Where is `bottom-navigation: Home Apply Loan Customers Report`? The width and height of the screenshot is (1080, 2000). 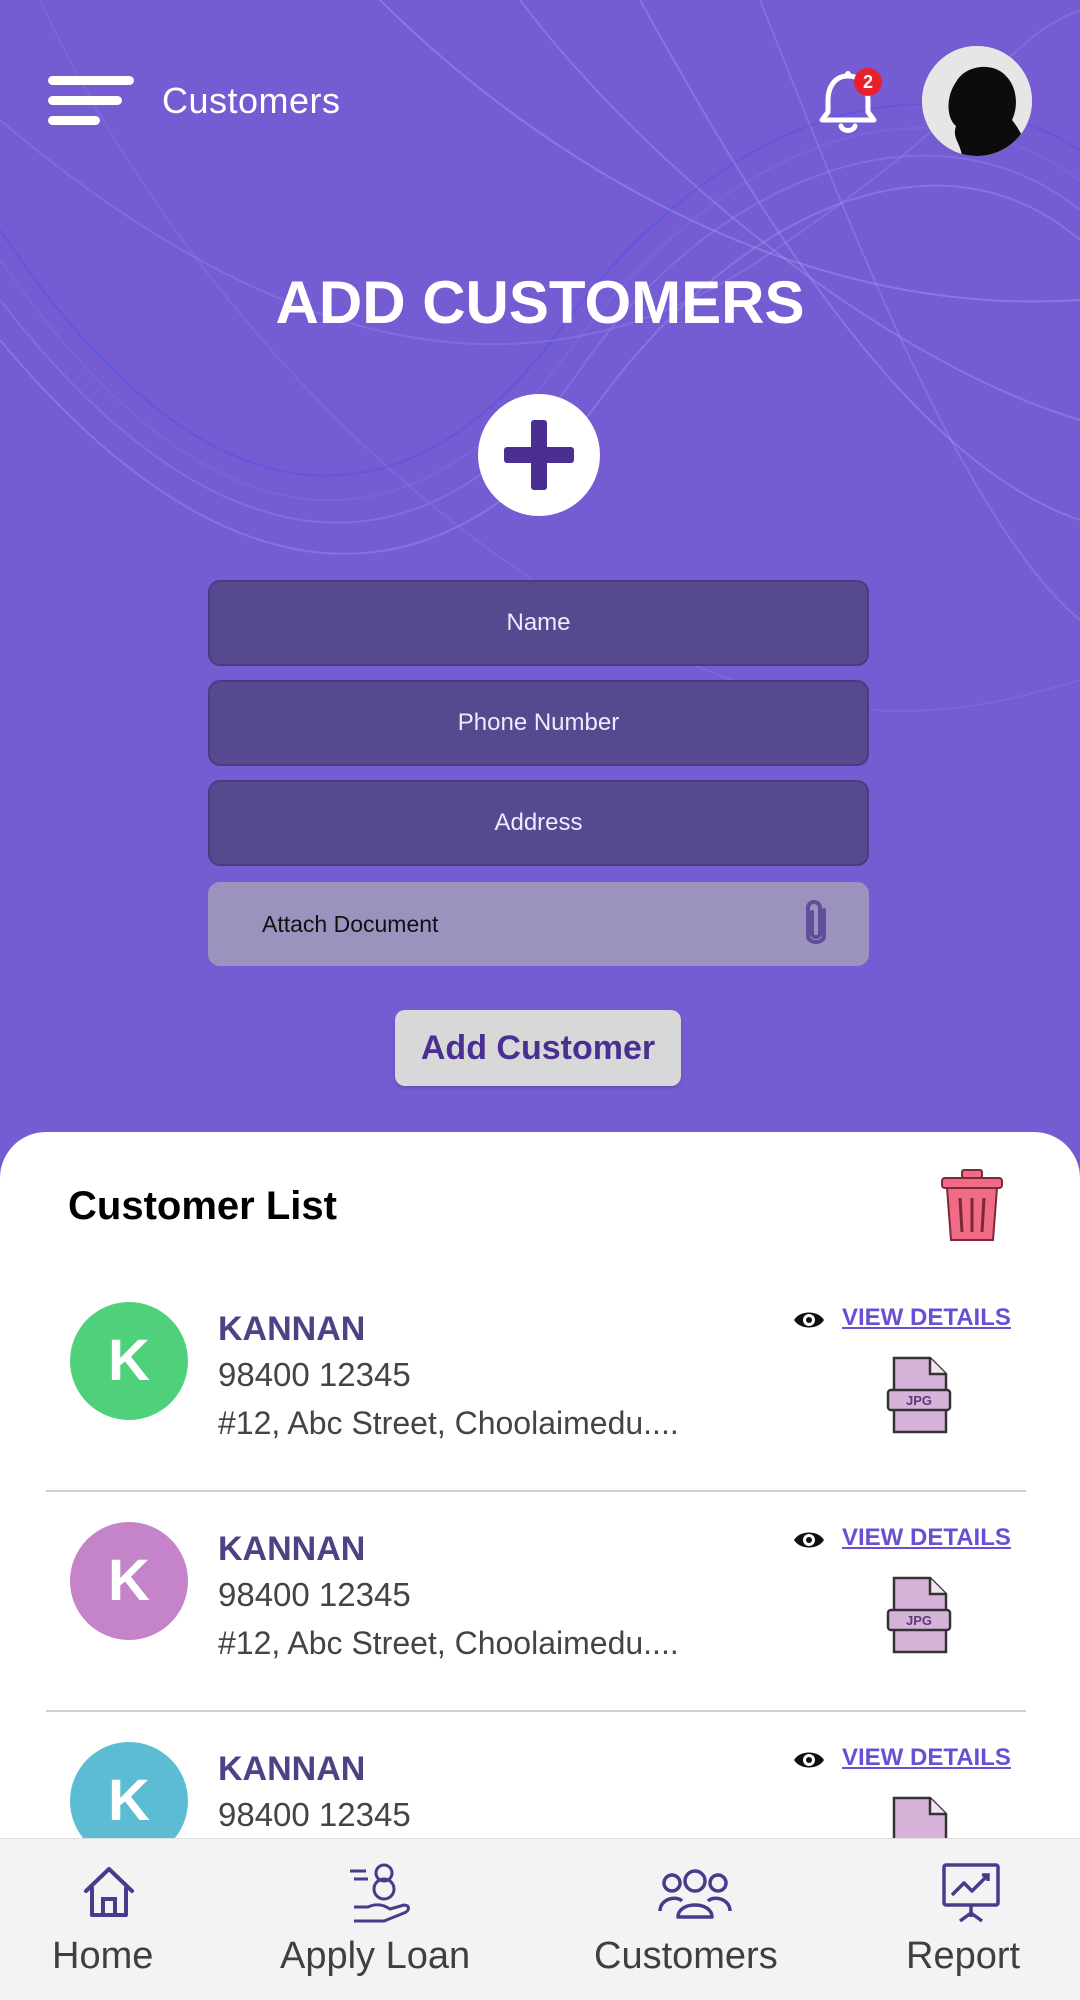
bottom-navigation: Home Apply Loan Customers Report is located at coordinates (540, 1919).